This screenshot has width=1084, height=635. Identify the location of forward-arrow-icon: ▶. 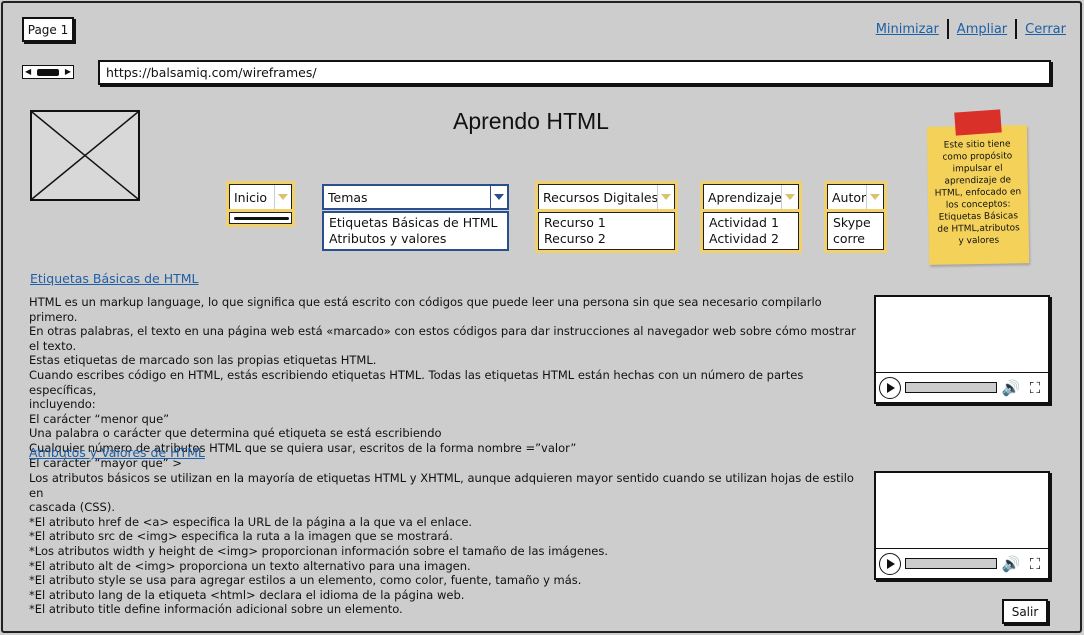
(68, 72).